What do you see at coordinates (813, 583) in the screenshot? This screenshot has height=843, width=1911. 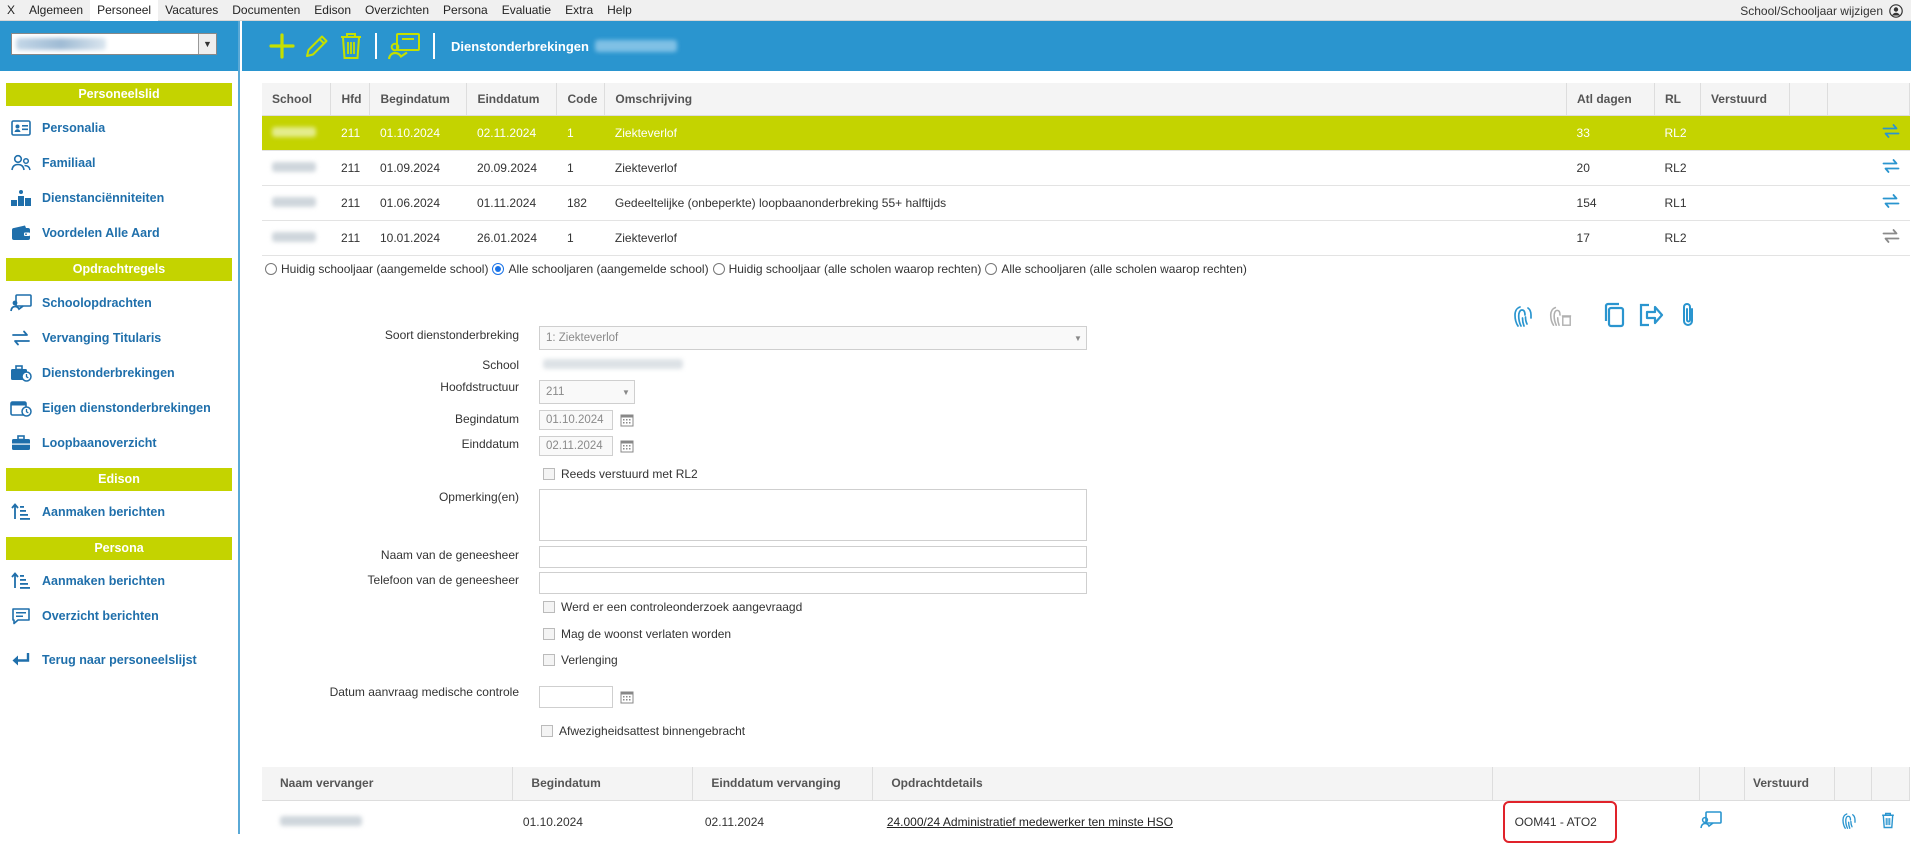 I see `telefoon-geneesheer-input` at bounding box center [813, 583].